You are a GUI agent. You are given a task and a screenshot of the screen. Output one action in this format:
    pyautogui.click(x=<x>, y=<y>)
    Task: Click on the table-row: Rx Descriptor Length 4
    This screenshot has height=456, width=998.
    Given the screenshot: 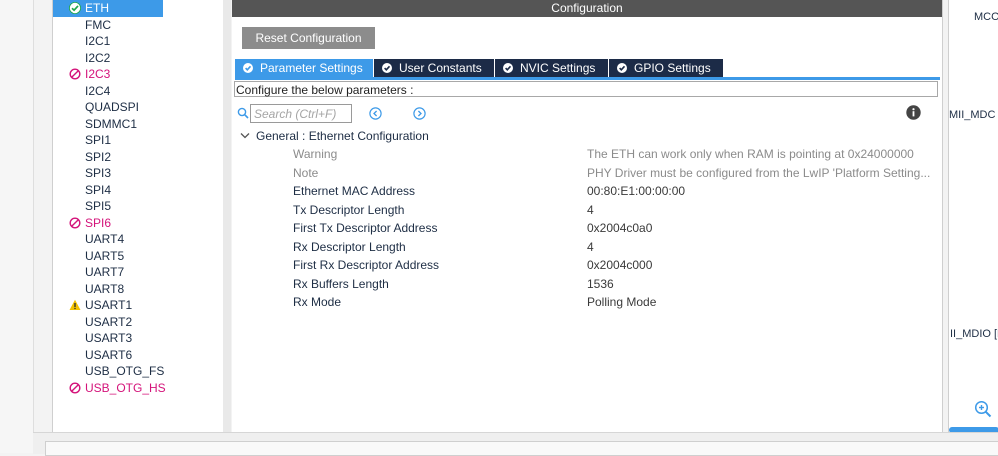 What is the action you would take?
    pyautogui.click(x=587, y=247)
    